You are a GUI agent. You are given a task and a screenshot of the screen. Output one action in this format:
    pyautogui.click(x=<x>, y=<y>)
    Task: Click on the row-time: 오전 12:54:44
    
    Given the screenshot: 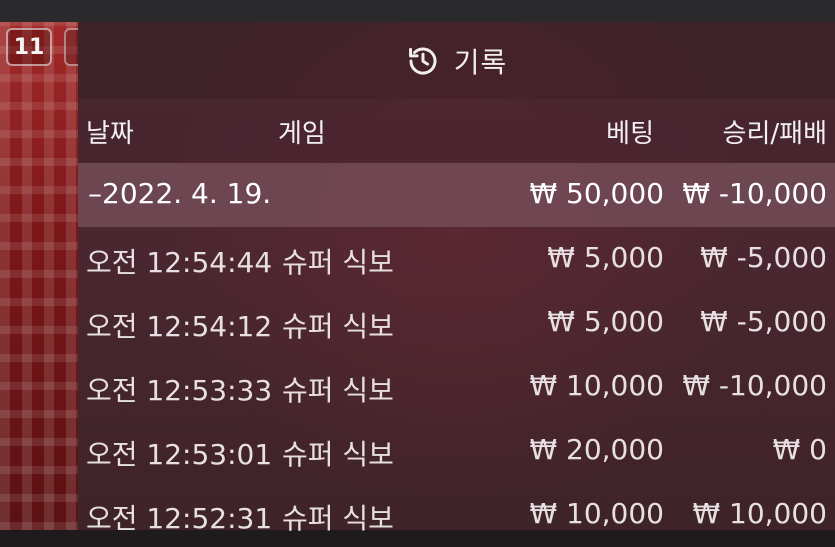 What is the action you would take?
    pyautogui.click(x=179, y=262)
    